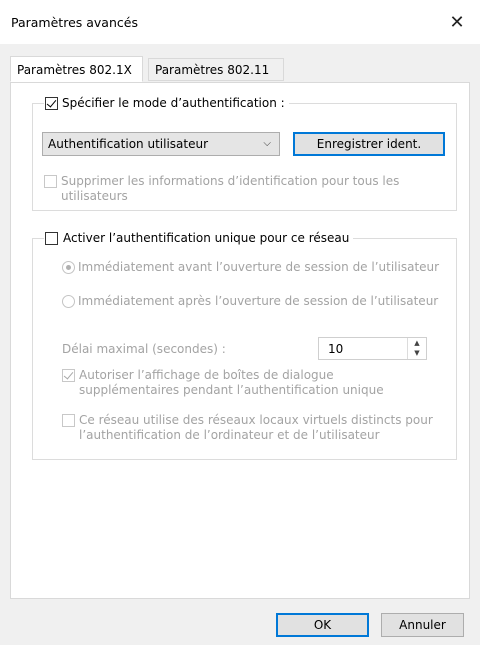 Image resolution: width=480 pixels, height=645 pixels. I want to click on radio-before-logon, so click(68, 267).